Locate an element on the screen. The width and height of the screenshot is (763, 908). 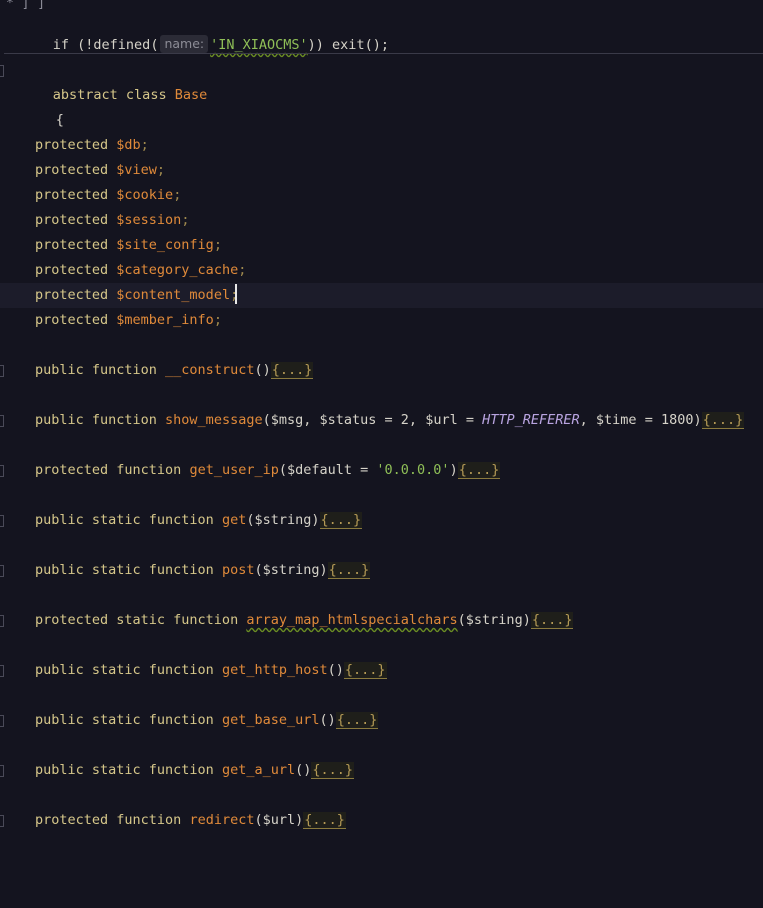
code-line-method-get-a-url: public static function get_a_url(){...} is located at coordinates (381, 770).